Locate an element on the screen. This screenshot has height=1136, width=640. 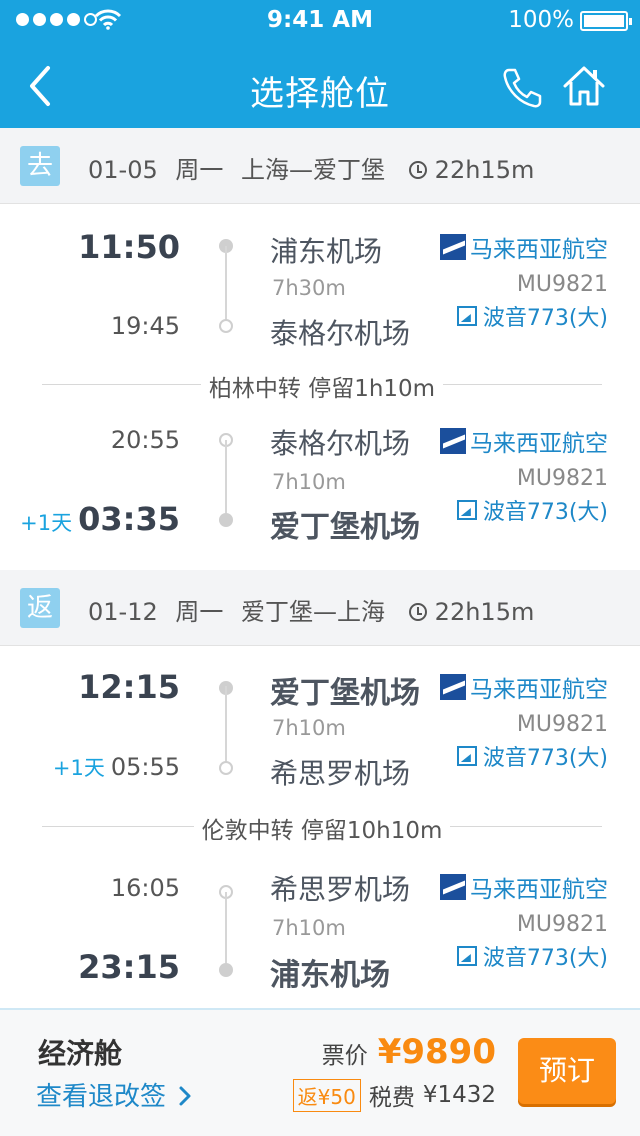
departure-time: 20:55 is located at coordinates (145, 440).